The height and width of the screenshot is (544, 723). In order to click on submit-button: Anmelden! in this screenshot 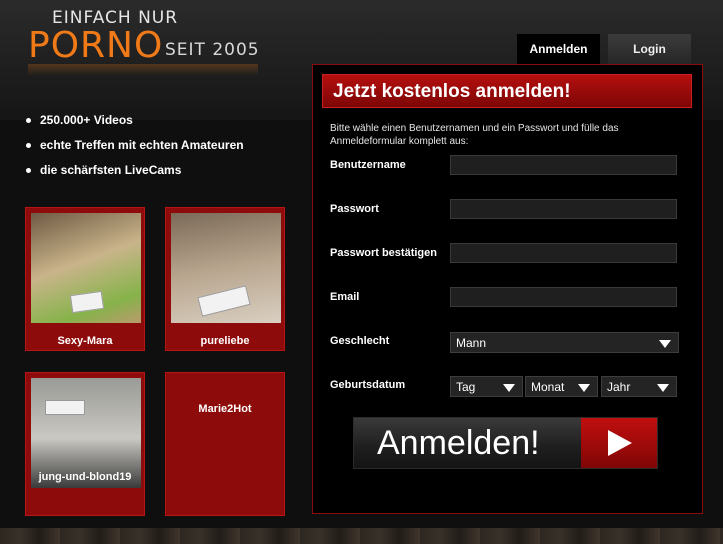, I will do `click(505, 443)`.